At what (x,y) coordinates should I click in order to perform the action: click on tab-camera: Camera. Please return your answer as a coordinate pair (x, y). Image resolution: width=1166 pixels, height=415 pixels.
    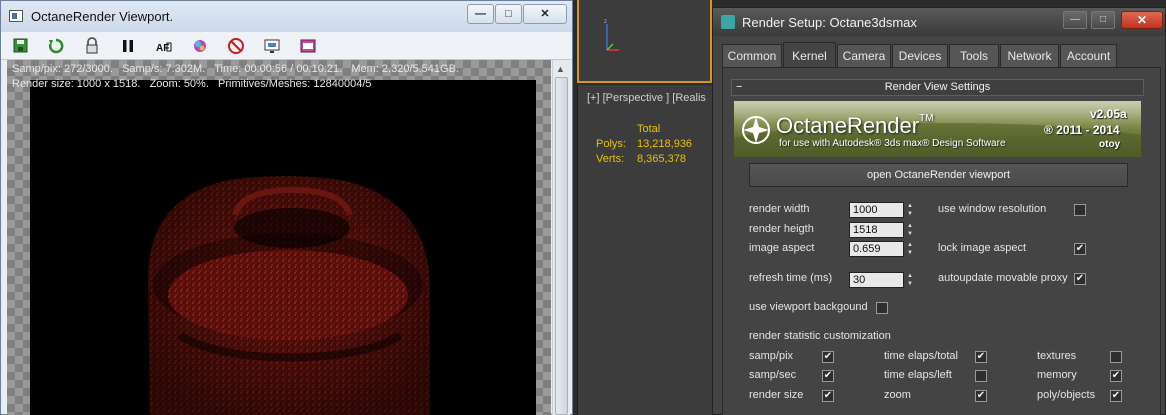
    Looking at the image, I should click on (864, 56).